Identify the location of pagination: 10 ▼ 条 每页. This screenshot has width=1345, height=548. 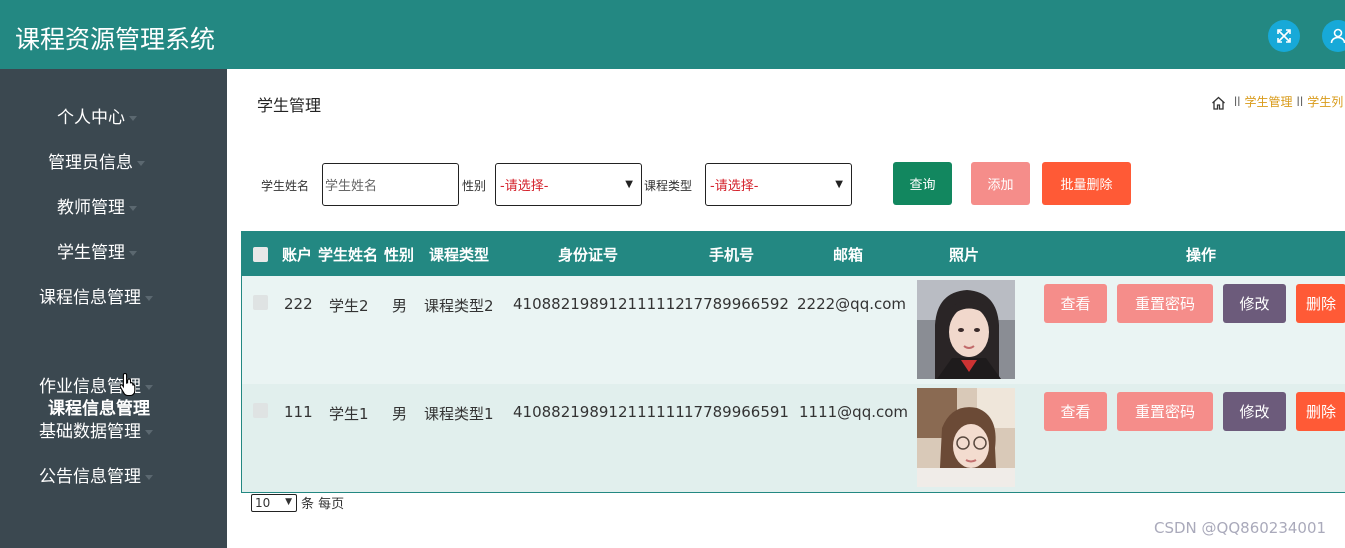
(297, 502).